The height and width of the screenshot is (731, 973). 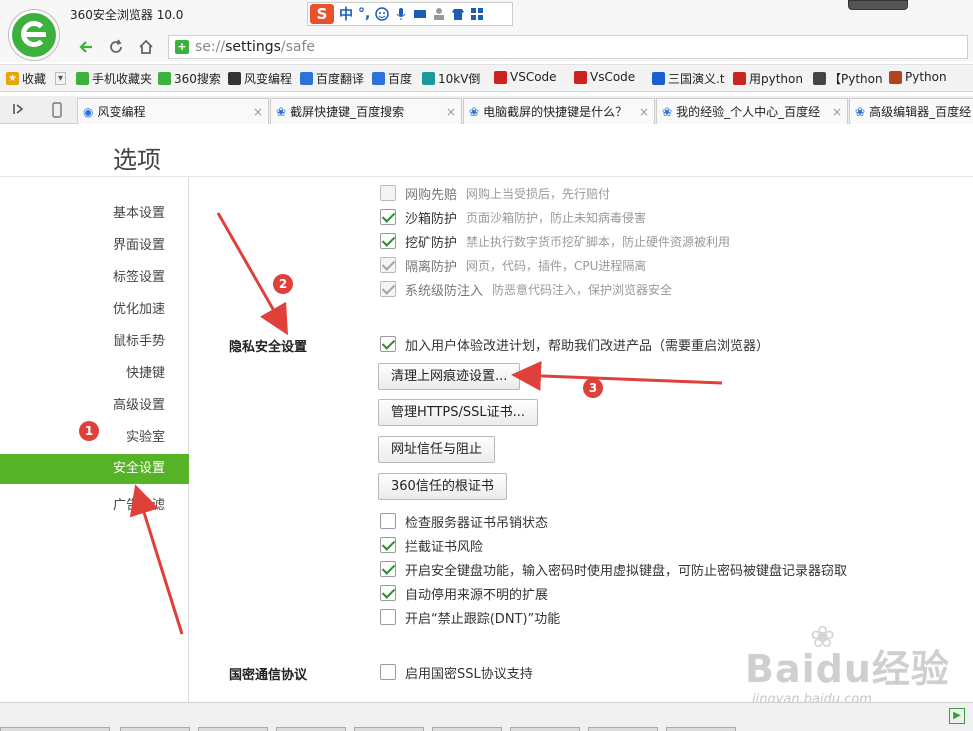 What do you see at coordinates (255, 47) in the screenshot?
I see `url-text: se://settings/safe` at bounding box center [255, 47].